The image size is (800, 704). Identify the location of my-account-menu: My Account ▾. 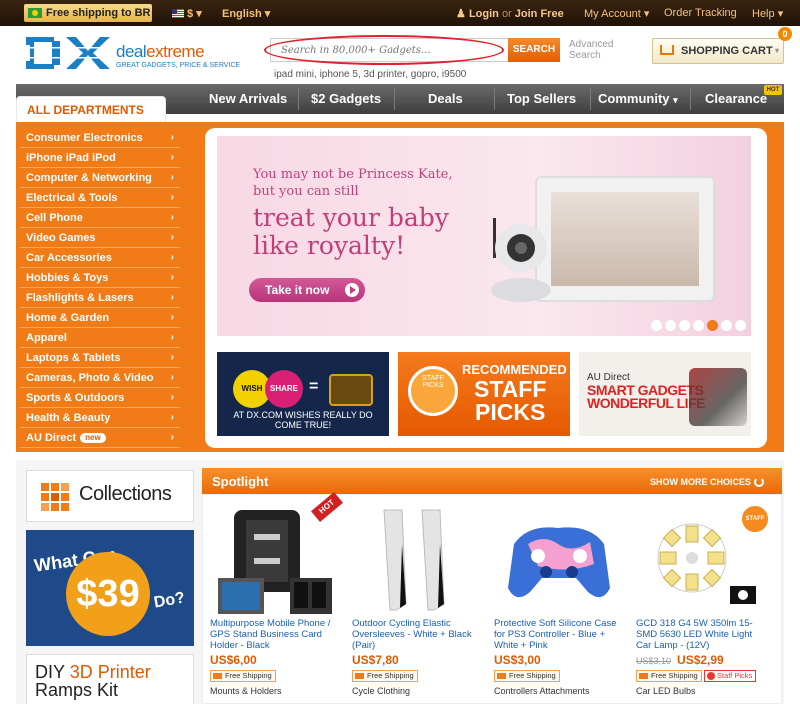
(616, 13).